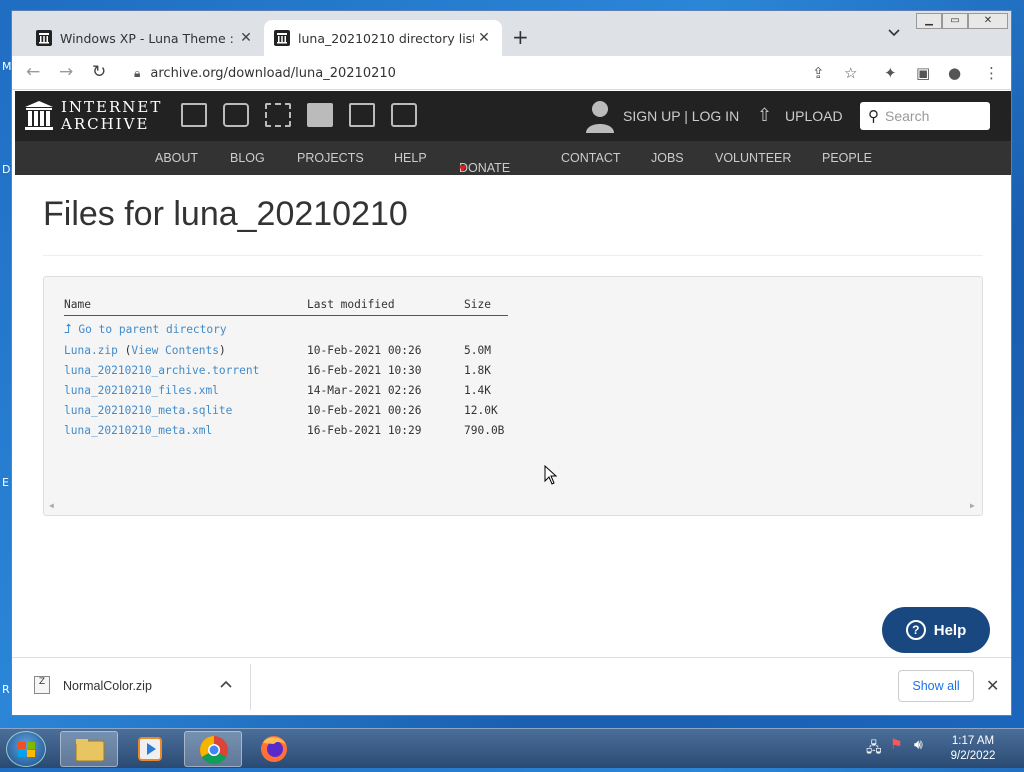 The width and height of the screenshot is (1024, 772). Describe the element at coordinates (992, 685) in the screenshot. I see `close-downloads-icon: ✕` at that location.